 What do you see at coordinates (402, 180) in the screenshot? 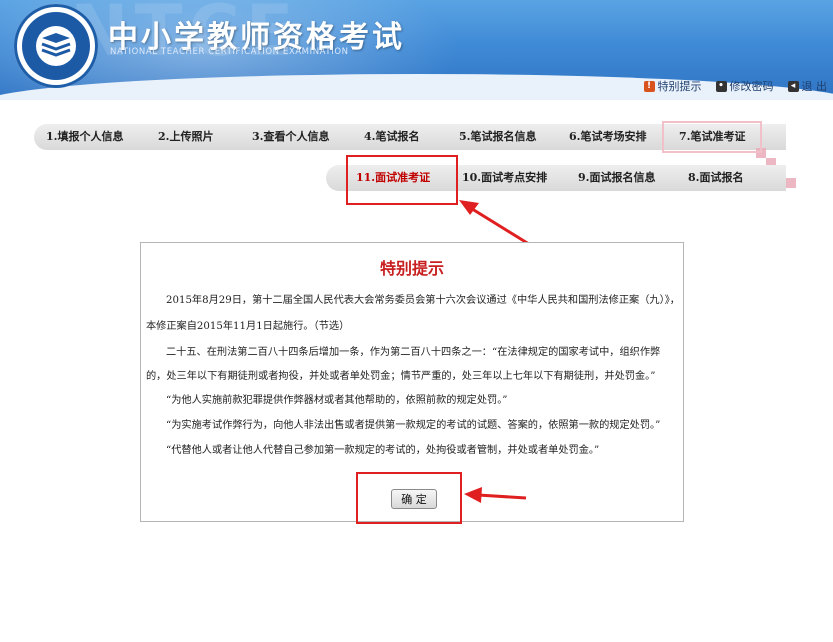
I see `annotation-box-interview-ticket` at bounding box center [402, 180].